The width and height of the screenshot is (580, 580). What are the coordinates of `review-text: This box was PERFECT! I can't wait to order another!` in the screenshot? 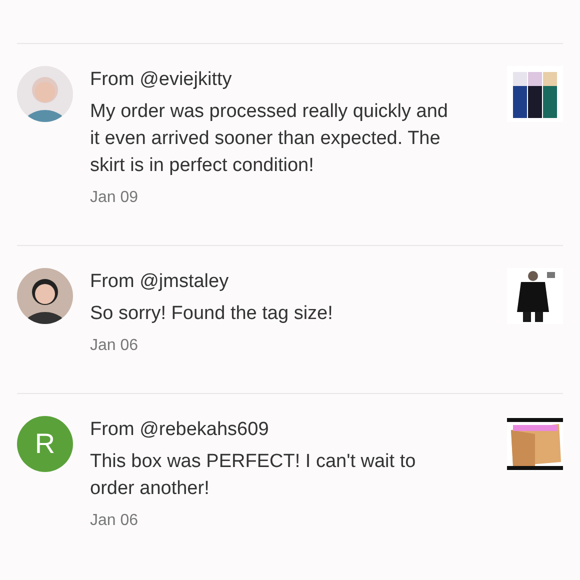 It's located at (253, 475).